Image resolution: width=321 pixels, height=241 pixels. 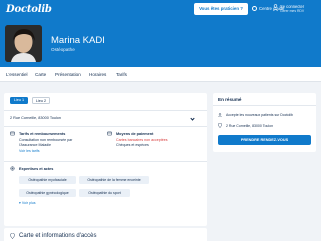 I want to click on book-appointment-button: PRENDRE RENDEZ-VOUS, so click(x=264, y=140).